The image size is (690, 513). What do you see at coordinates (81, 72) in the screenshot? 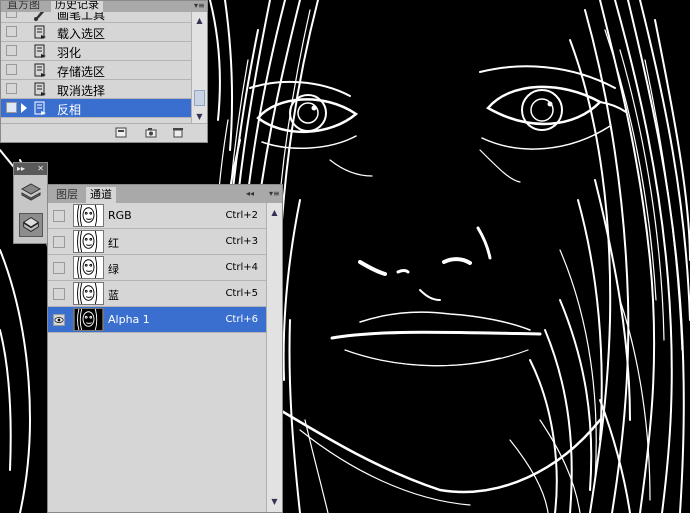
I see `history-step-label: 存储选区` at bounding box center [81, 72].